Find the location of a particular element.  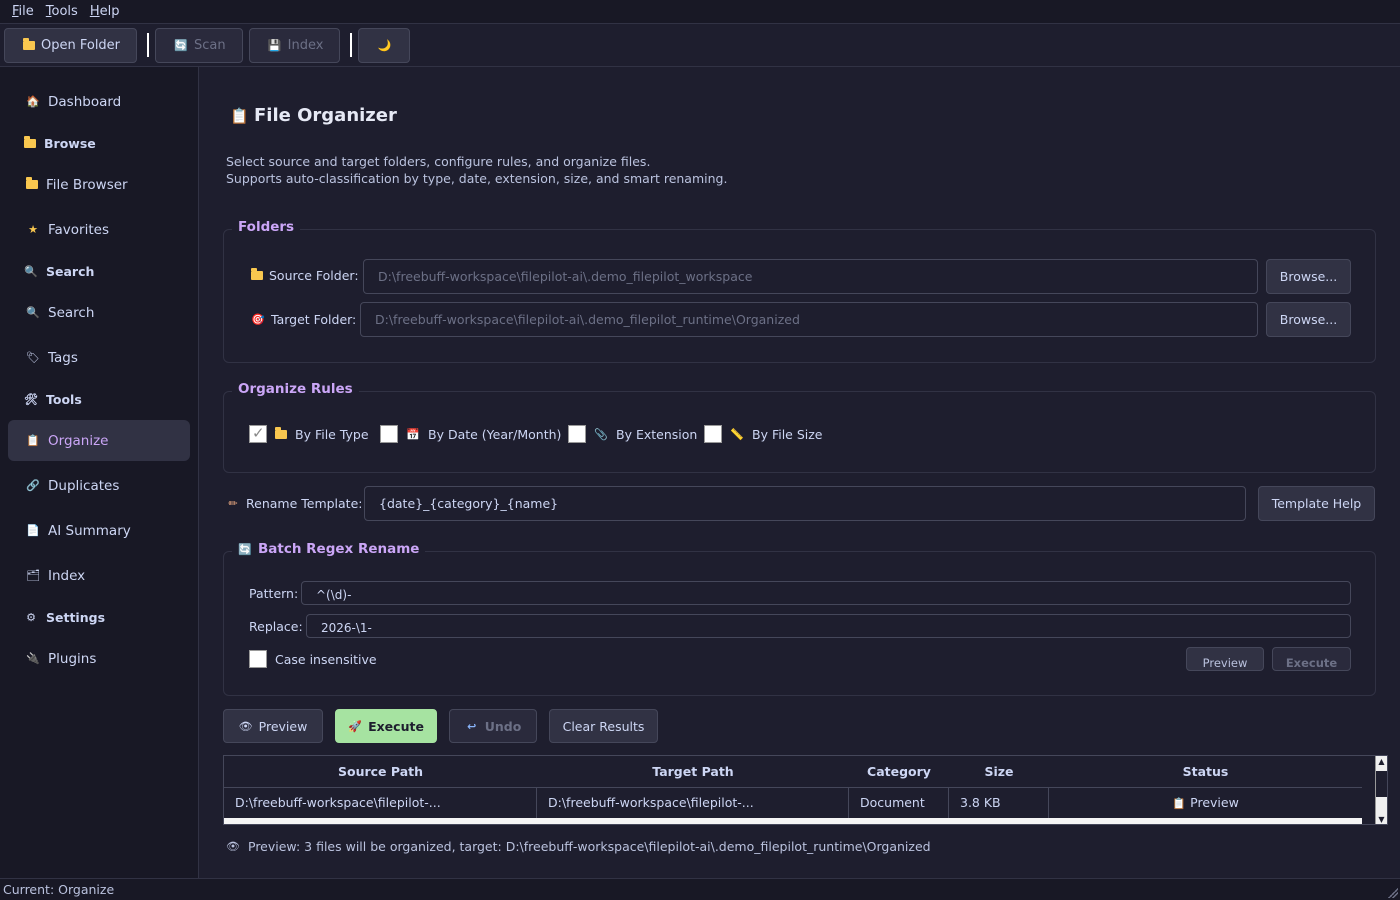

menu-file: File is located at coordinates (23, 11).